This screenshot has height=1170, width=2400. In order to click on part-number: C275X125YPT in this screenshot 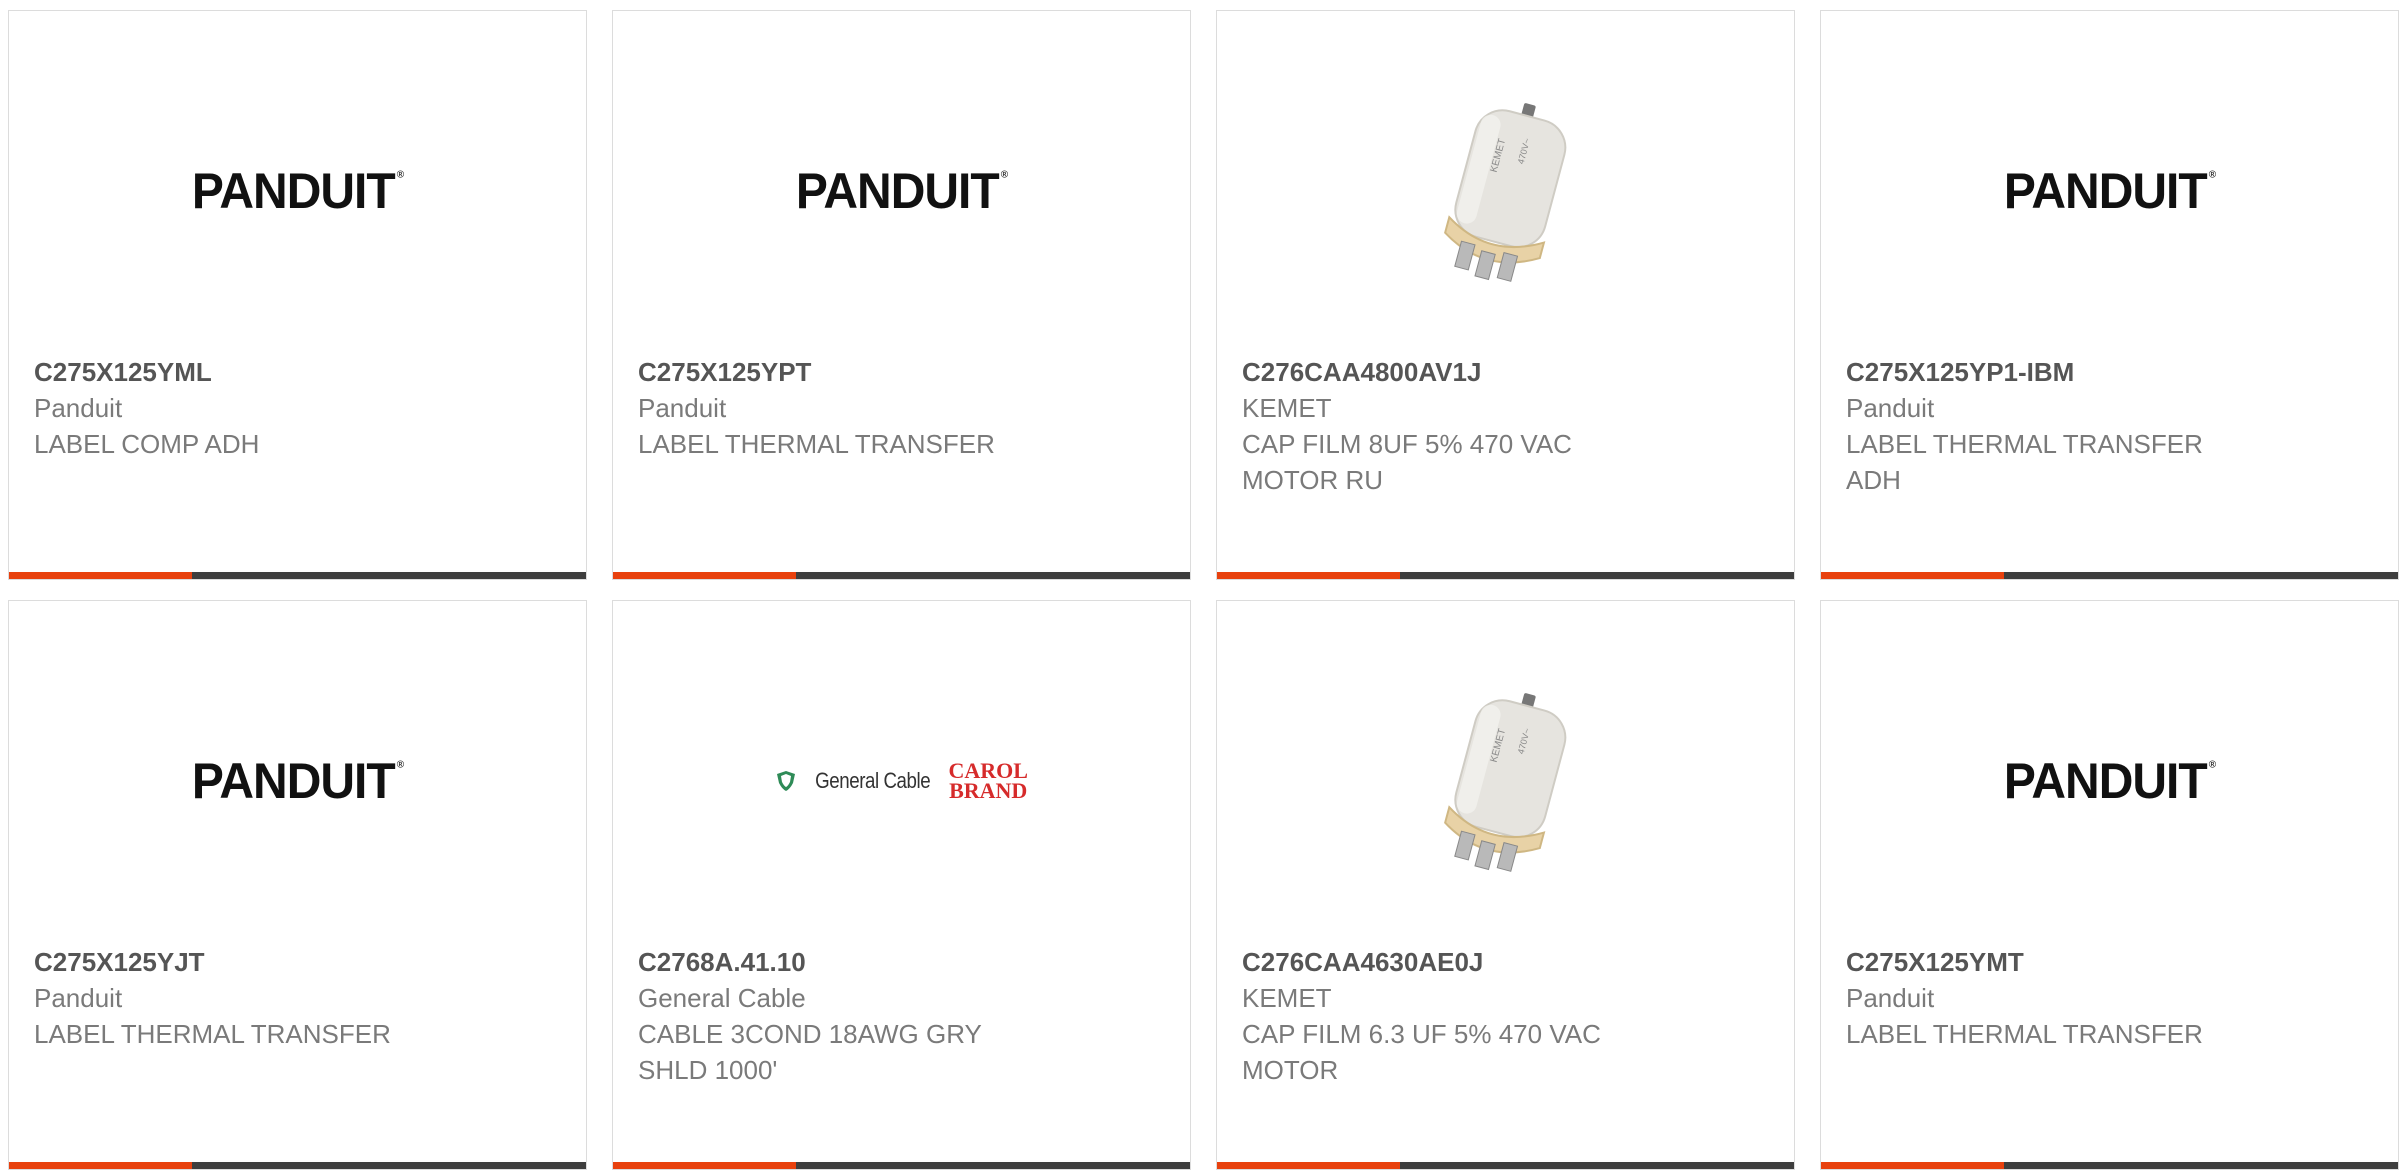, I will do `click(904, 372)`.